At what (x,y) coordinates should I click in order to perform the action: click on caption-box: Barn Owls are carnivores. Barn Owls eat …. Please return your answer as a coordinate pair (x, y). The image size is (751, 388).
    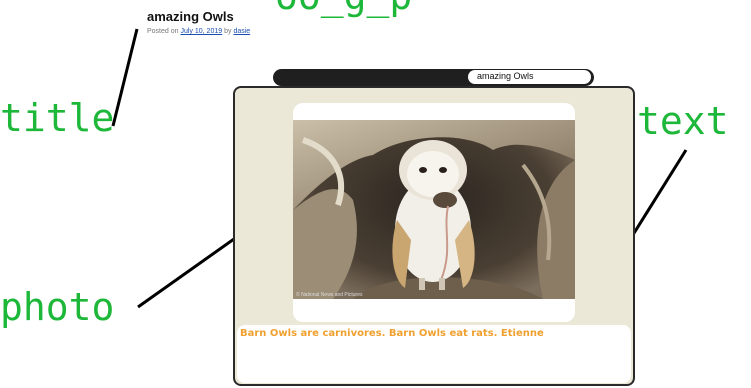
    Looking at the image, I should click on (434, 354).